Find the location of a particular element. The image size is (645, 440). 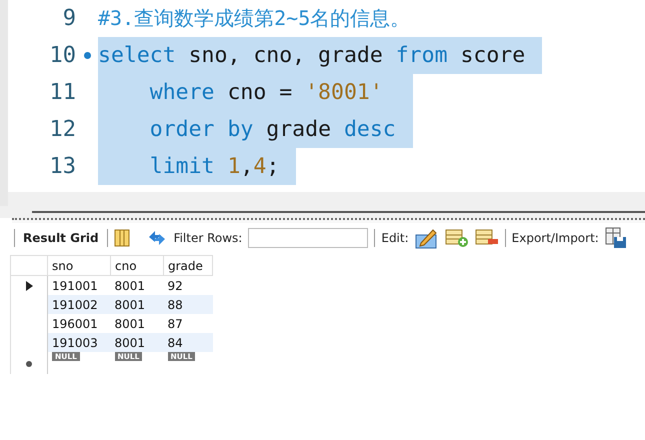

export-import-label: Export/Import: is located at coordinates (555, 238).